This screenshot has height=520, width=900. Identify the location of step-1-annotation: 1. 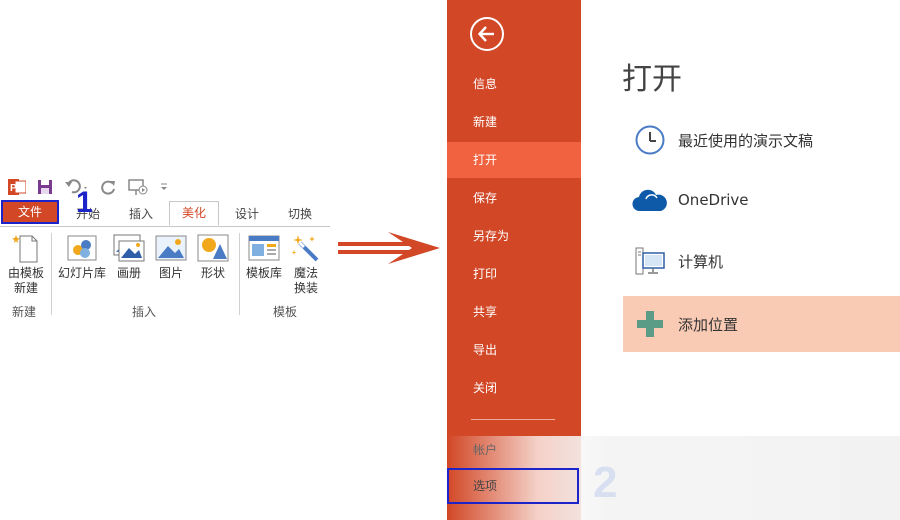
(84, 202).